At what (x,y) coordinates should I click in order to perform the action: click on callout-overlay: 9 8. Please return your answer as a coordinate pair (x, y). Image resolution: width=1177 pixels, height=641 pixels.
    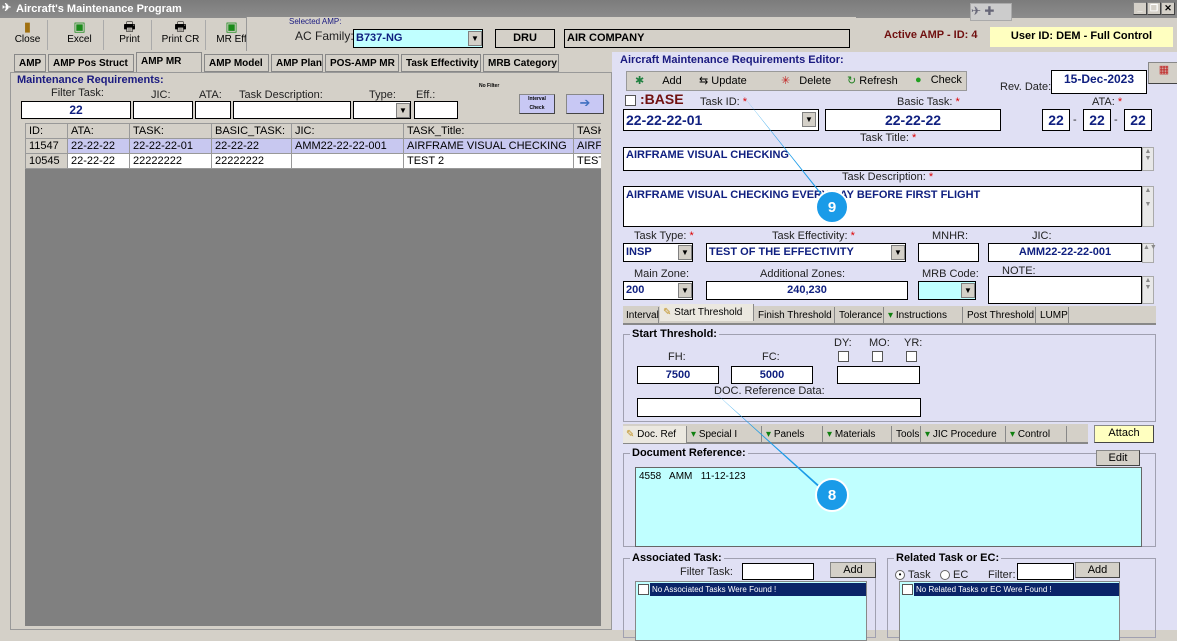
    Looking at the image, I should click on (780, 302).